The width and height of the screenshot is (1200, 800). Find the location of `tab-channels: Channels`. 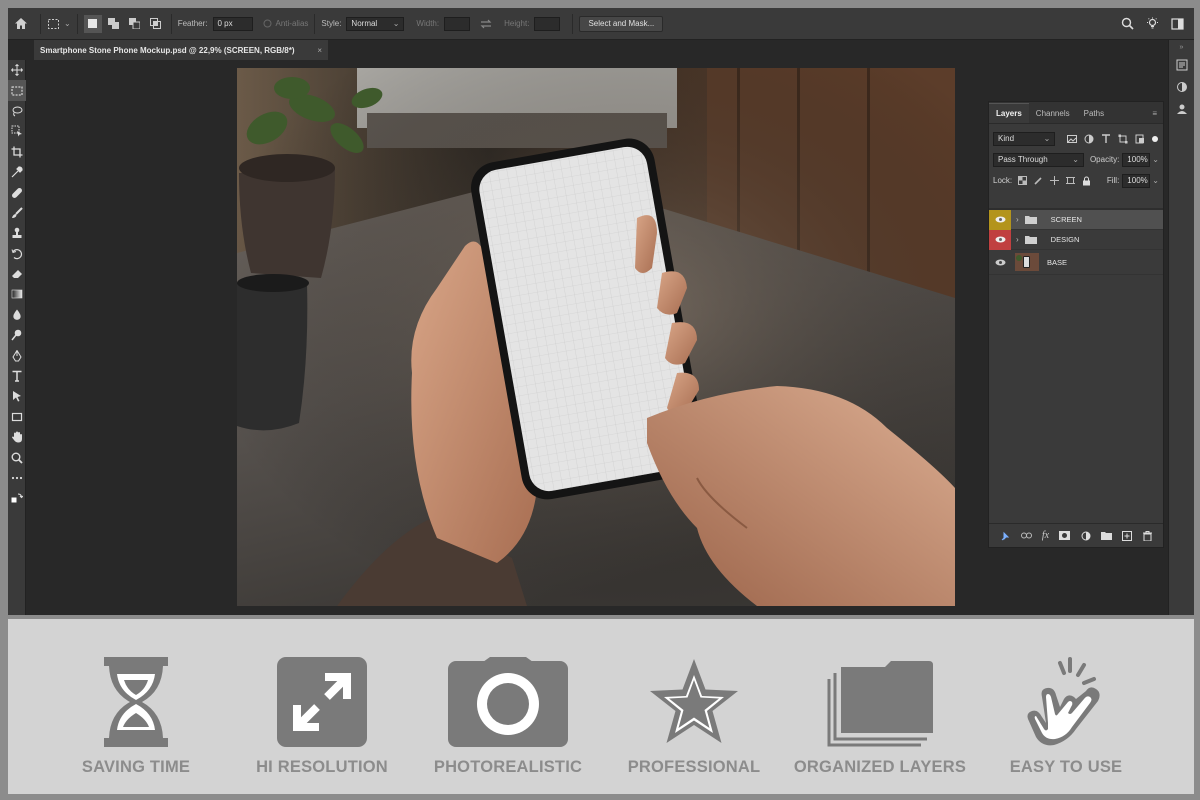

tab-channels: Channels is located at coordinates (1053, 113).